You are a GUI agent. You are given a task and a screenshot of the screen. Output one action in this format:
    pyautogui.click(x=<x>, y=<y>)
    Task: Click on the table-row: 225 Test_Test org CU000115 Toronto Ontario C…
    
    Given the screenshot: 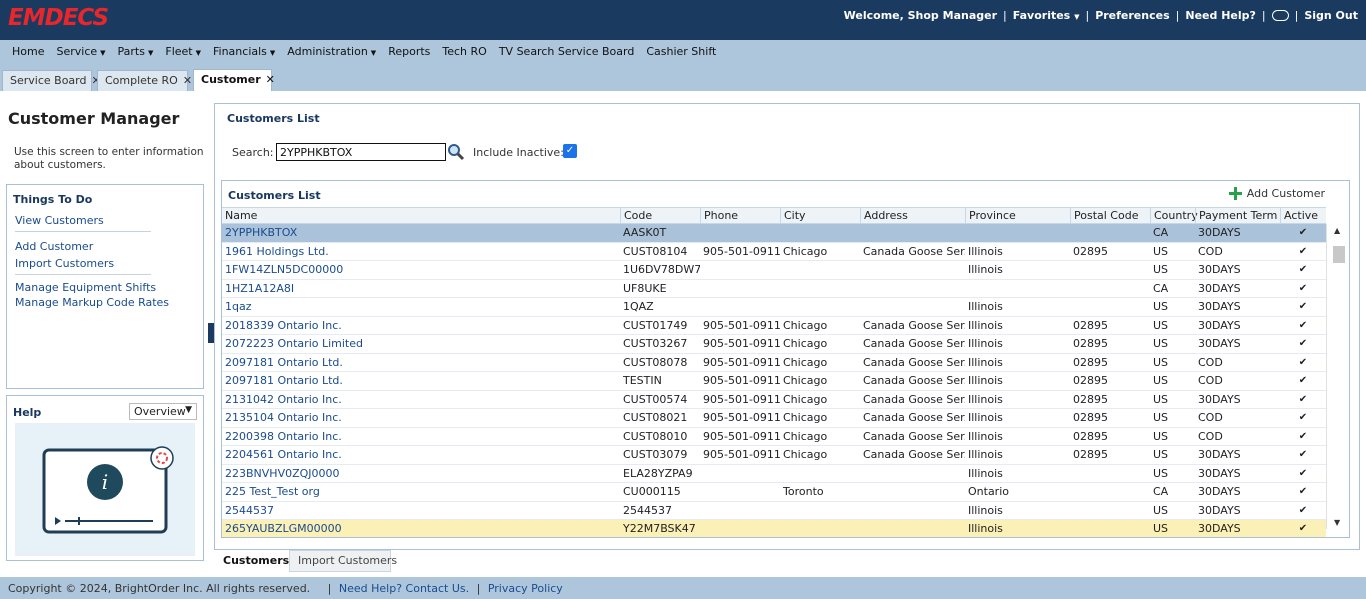 What is the action you would take?
    pyautogui.click(x=774, y=492)
    